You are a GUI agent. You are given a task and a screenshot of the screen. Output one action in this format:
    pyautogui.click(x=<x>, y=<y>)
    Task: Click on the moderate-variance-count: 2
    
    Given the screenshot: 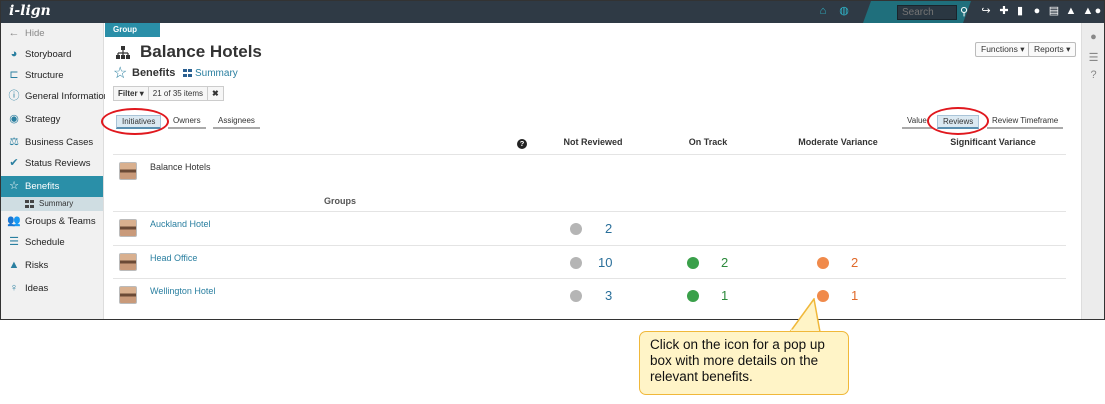 What is the action you would take?
    pyautogui.click(x=854, y=262)
    